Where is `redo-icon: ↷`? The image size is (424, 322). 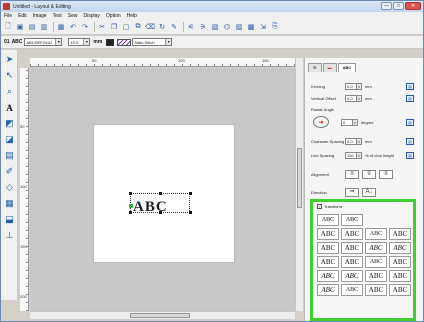 redo-icon: ↷ is located at coordinates (85, 27).